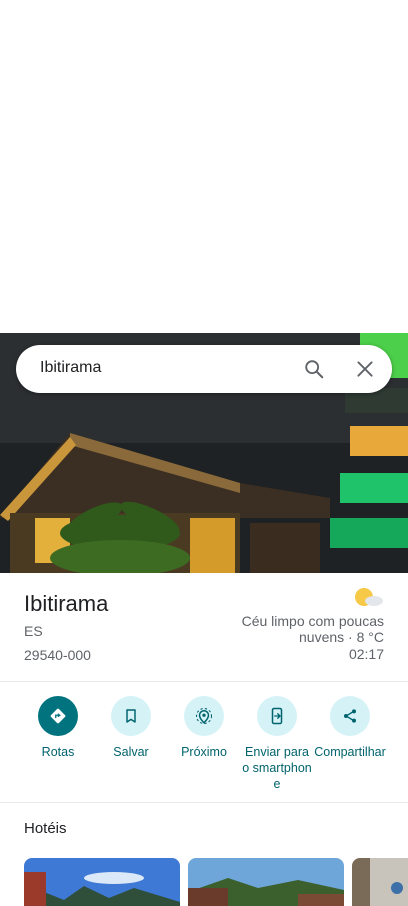 This screenshot has height=906, width=408. Describe the element at coordinates (58, 752) in the screenshot. I see `directions-label: Rotas` at that location.